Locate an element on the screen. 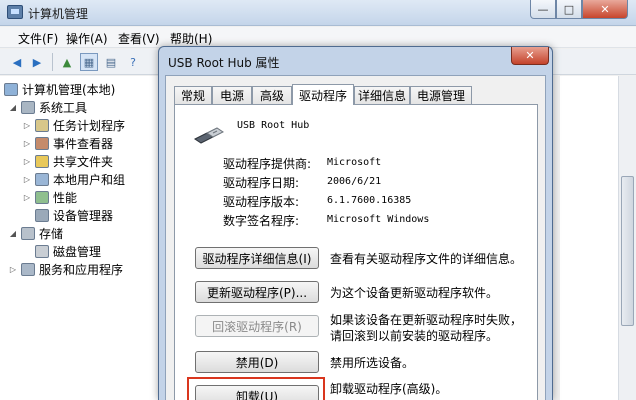 The width and height of the screenshot is (636, 400). storage-icon is located at coordinates (28, 233).